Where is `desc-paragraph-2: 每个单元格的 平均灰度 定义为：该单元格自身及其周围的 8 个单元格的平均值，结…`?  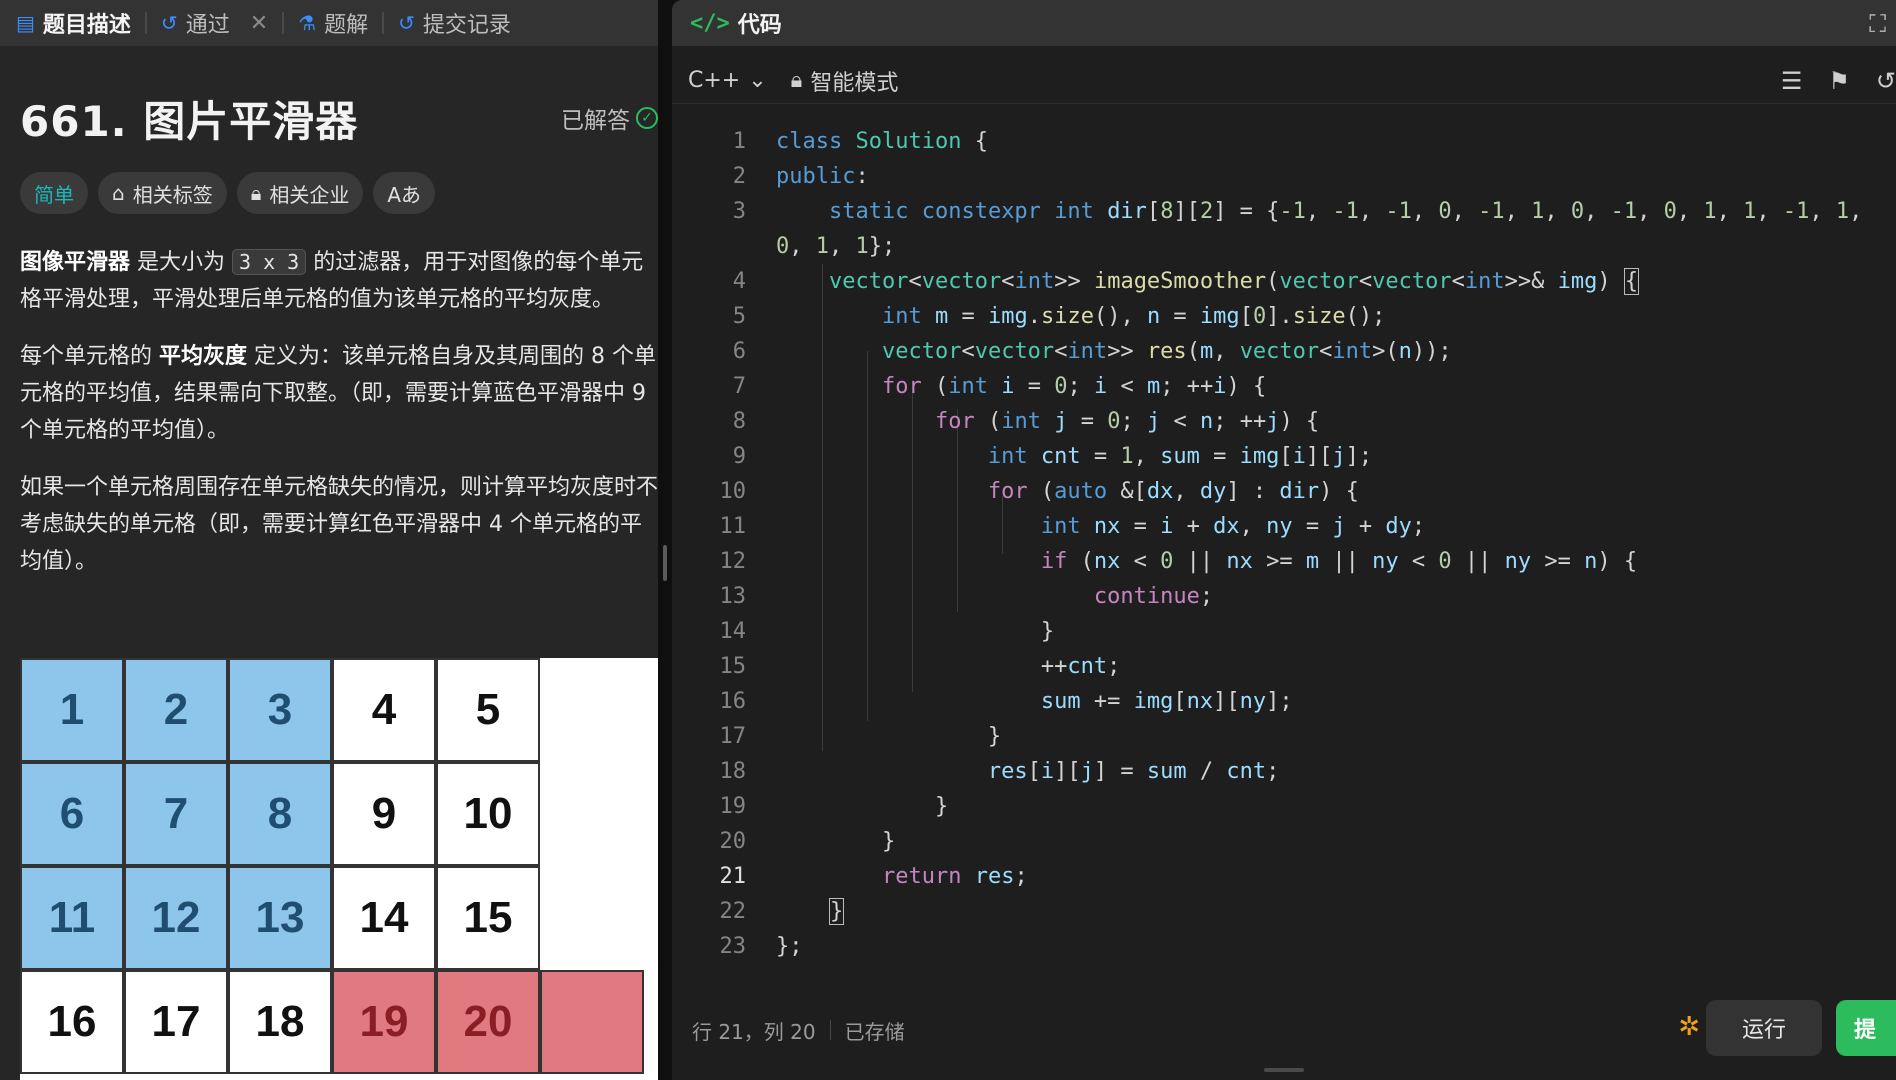 desc-paragraph-2: 每个单元格的 平均灰度 定义为：该单元格自身及其周围的 8 个单元格的平均值，结… is located at coordinates (338, 393).